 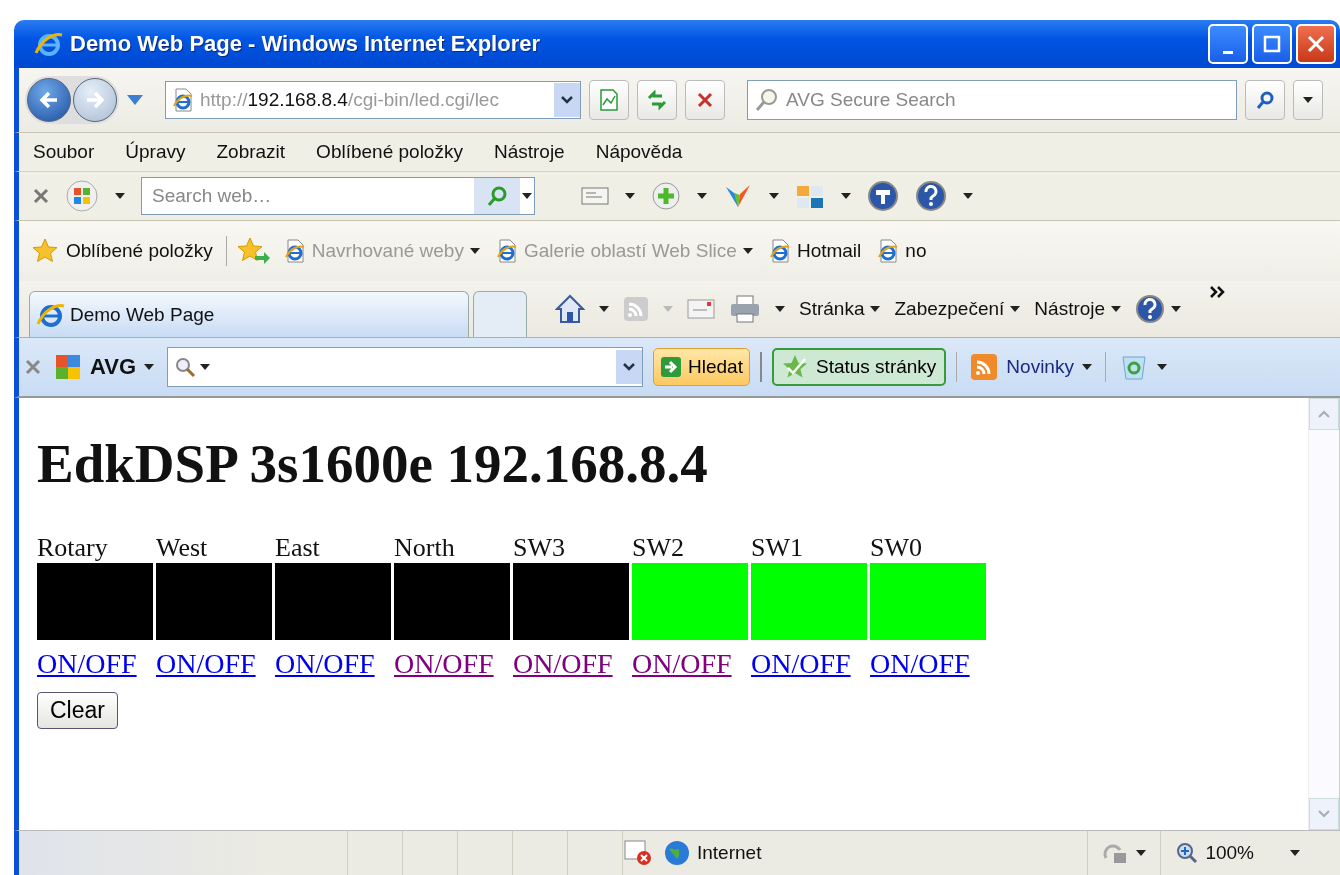 I want to click on maximize-icon, so click(x=1272, y=44).